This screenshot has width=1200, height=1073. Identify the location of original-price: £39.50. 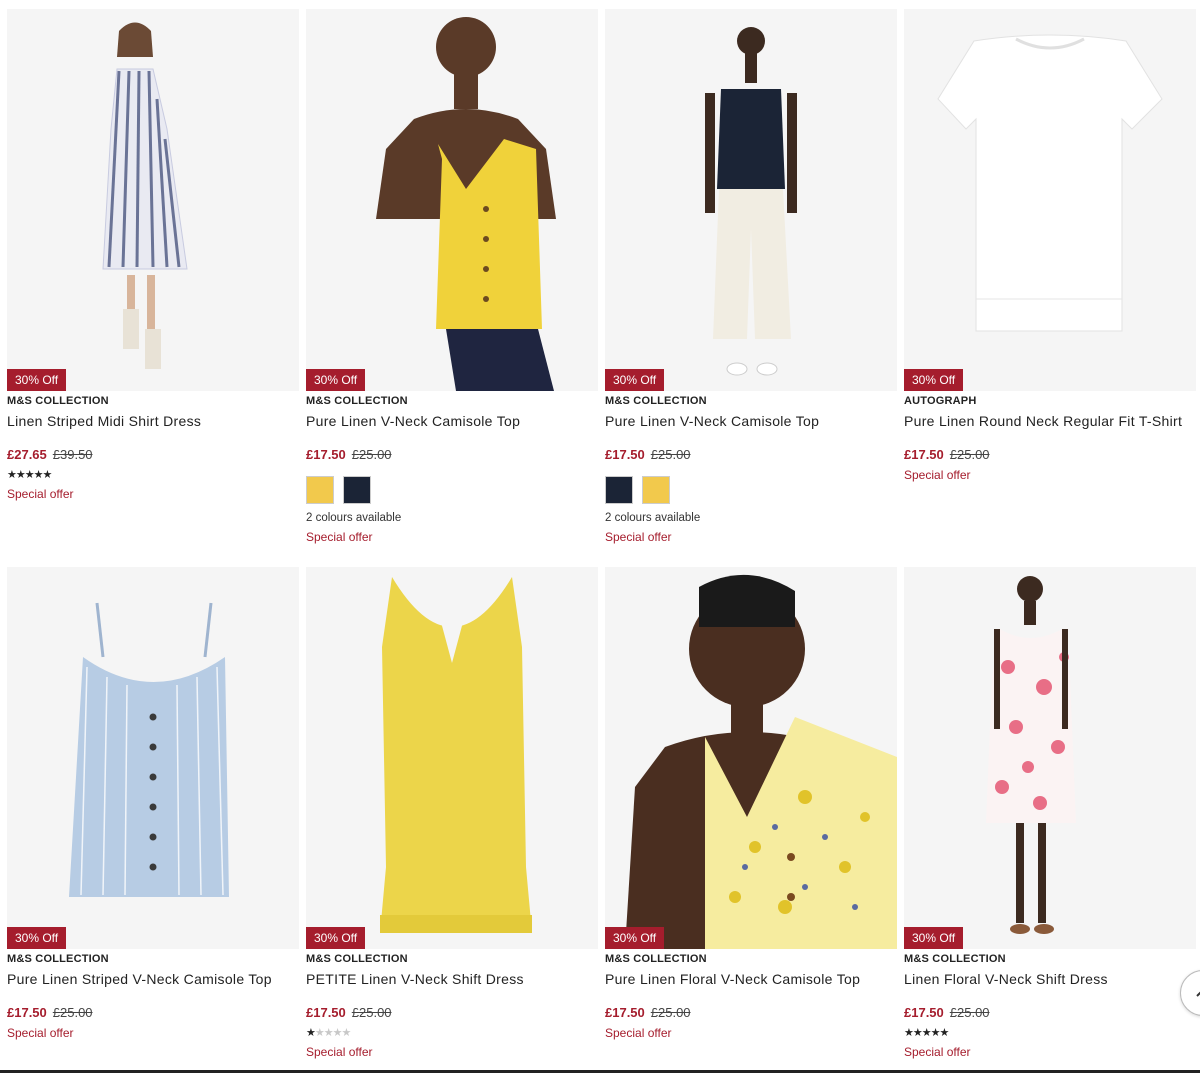
(72, 454).